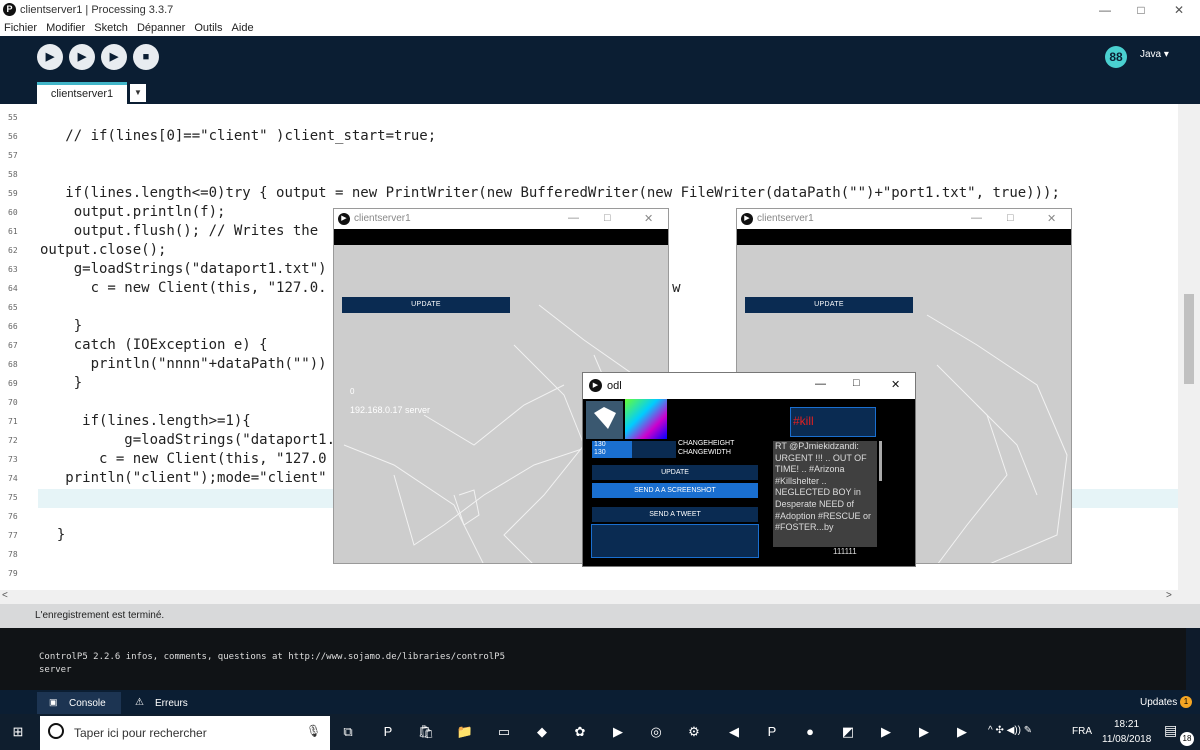  What do you see at coordinates (1169, 595) in the screenshot?
I see `scroll-right-icon: >` at bounding box center [1169, 595].